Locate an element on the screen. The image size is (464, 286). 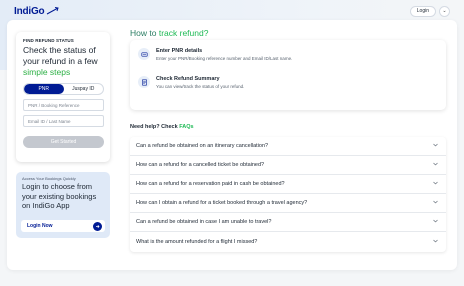
how-to-title: How to track refund? is located at coordinates (169, 33).